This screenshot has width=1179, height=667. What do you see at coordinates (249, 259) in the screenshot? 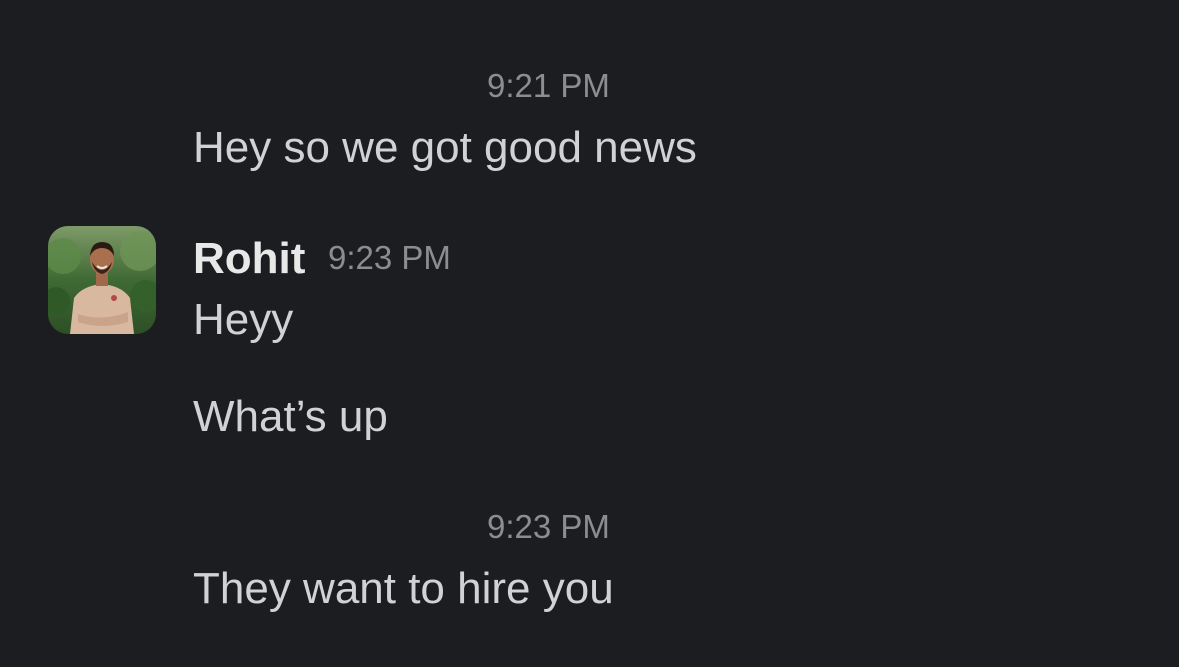
I see `sender-name: Rohit` at bounding box center [249, 259].